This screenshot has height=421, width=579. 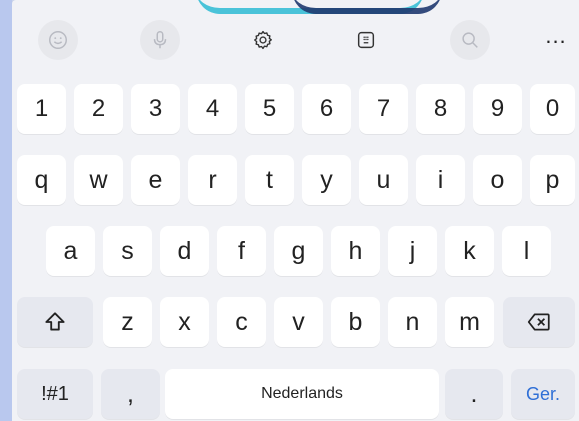 What do you see at coordinates (41, 109) in the screenshot?
I see `key-1: 1` at bounding box center [41, 109].